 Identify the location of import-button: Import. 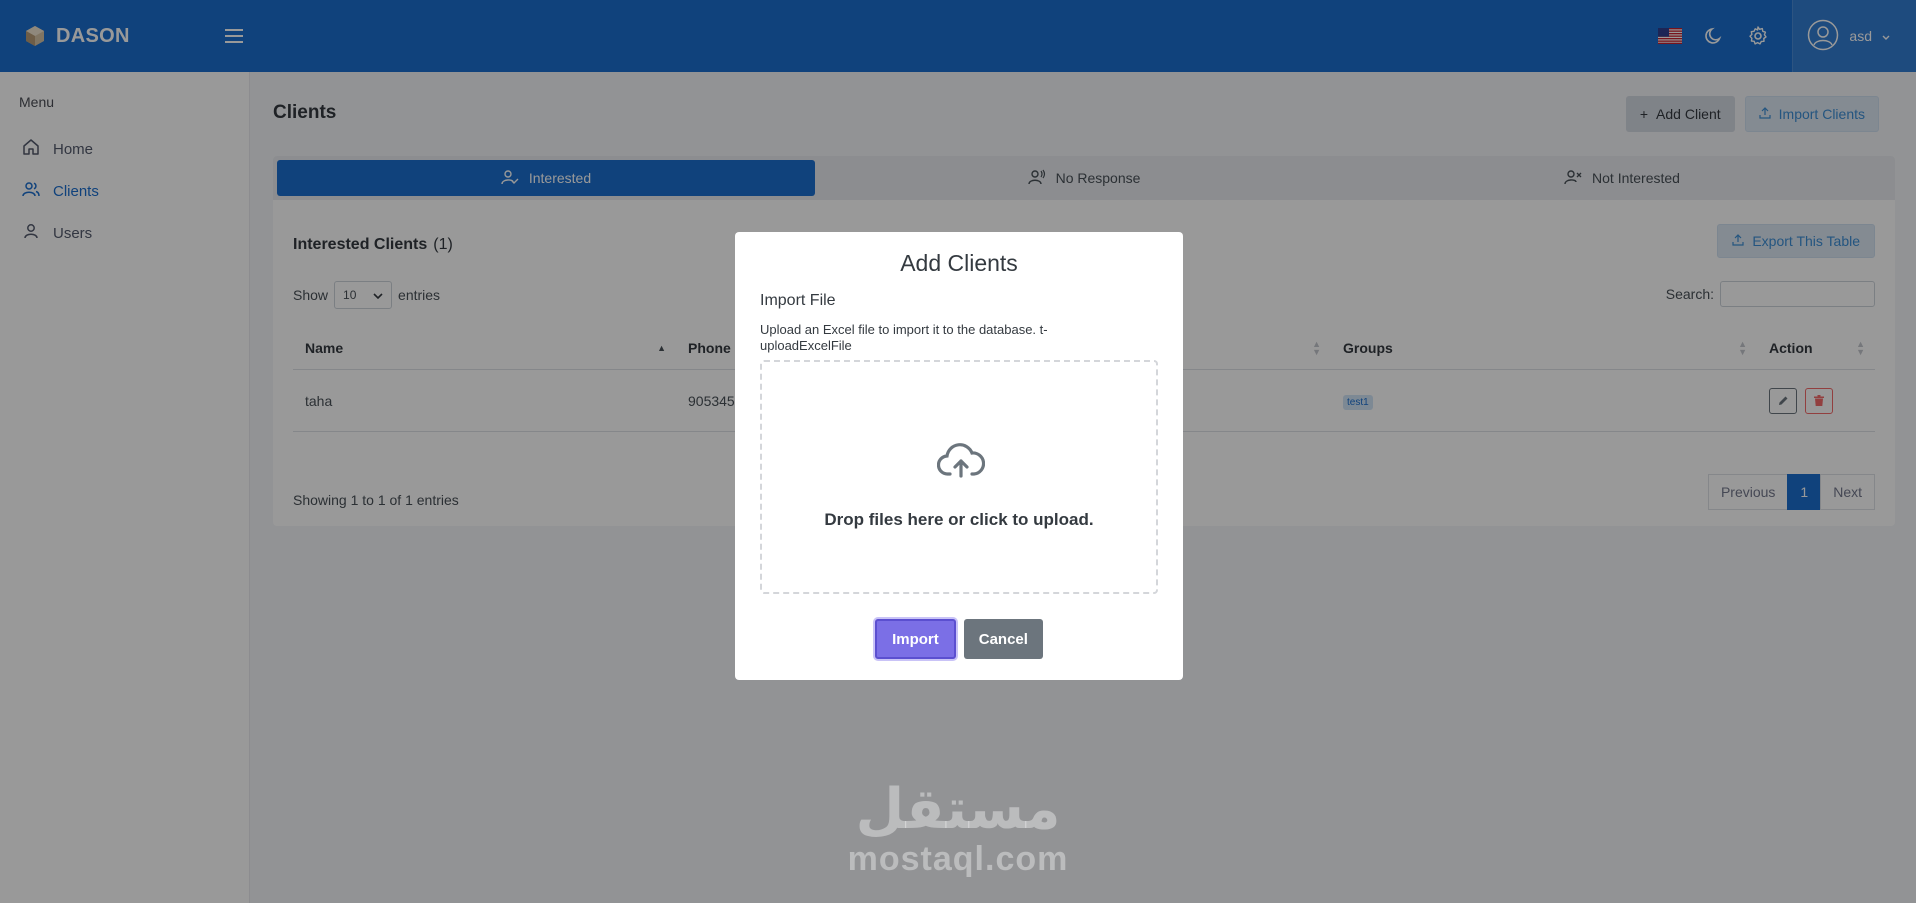
(915, 639).